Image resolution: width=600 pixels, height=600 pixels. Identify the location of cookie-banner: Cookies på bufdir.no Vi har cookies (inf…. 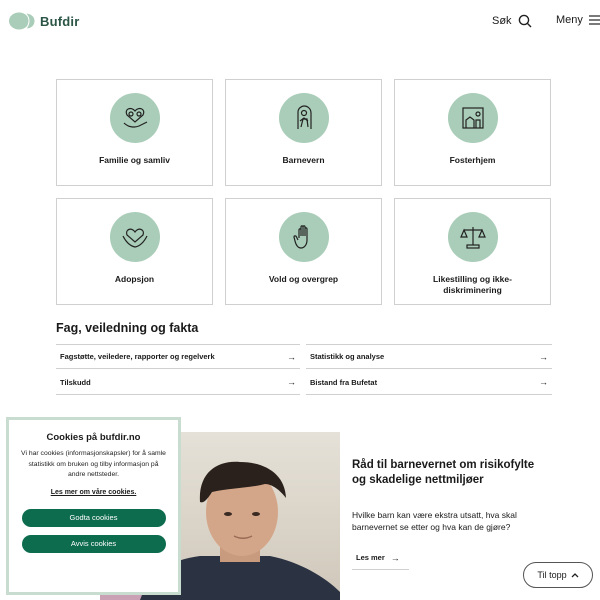
(93, 506).